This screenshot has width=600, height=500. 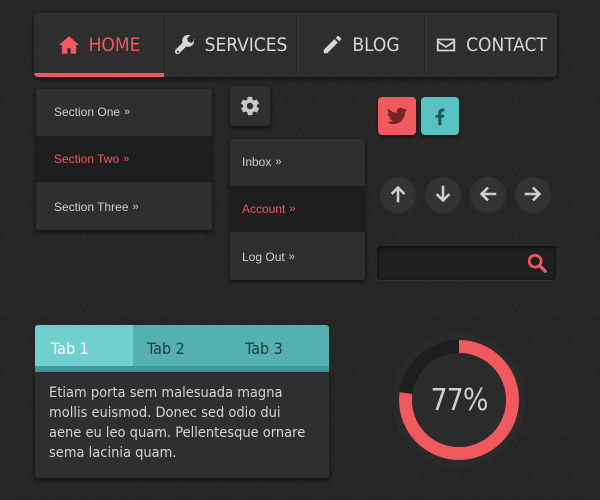 What do you see at coordinates (297, 256) in the screenshot?
I see `menu-item-log-out: Log Out »` at bounding box center [297, 256].